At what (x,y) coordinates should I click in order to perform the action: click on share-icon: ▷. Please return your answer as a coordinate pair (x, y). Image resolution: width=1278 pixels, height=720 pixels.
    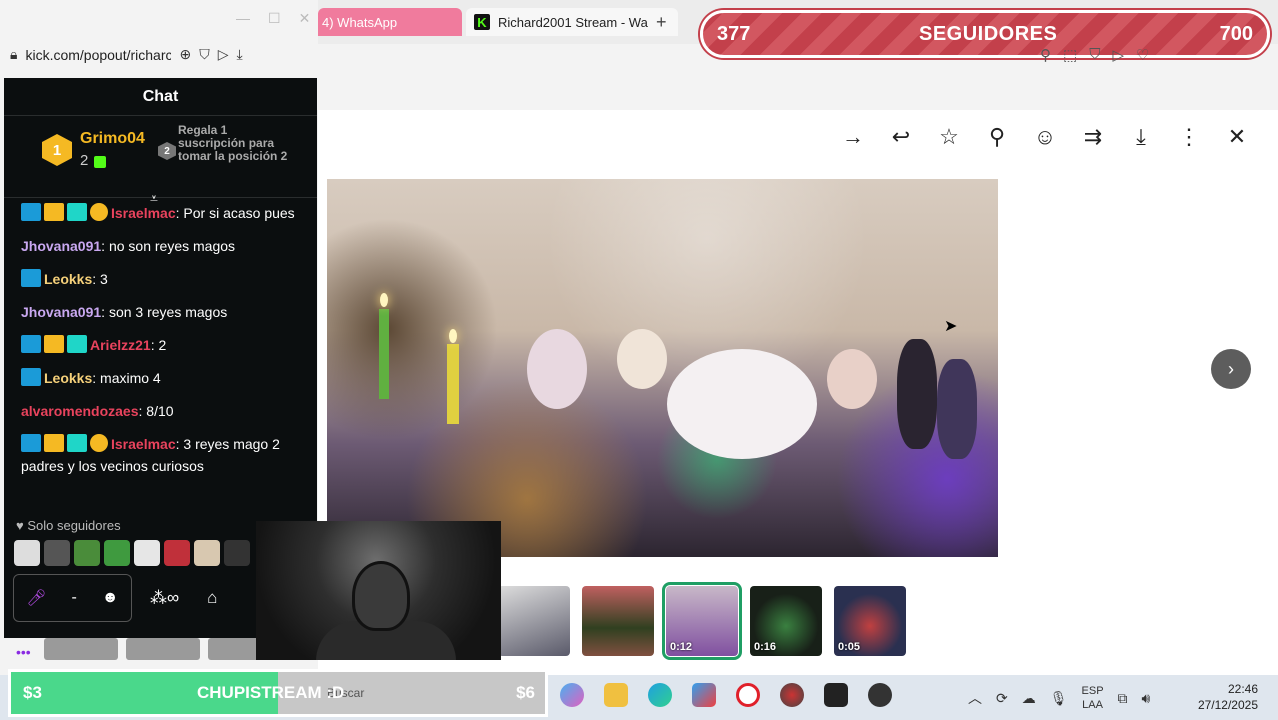
    Looking at the image, I should click on (223, 54).